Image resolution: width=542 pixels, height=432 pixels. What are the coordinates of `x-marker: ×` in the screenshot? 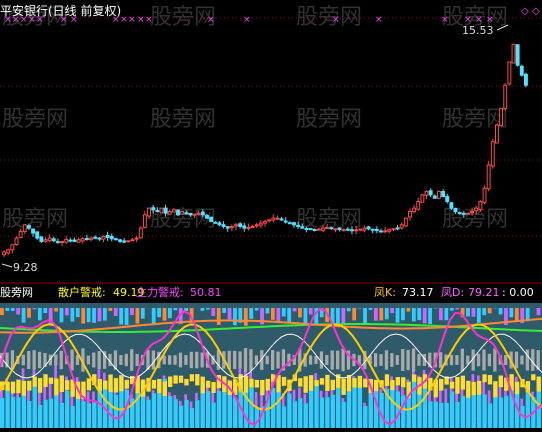 It's located at (132, 20).